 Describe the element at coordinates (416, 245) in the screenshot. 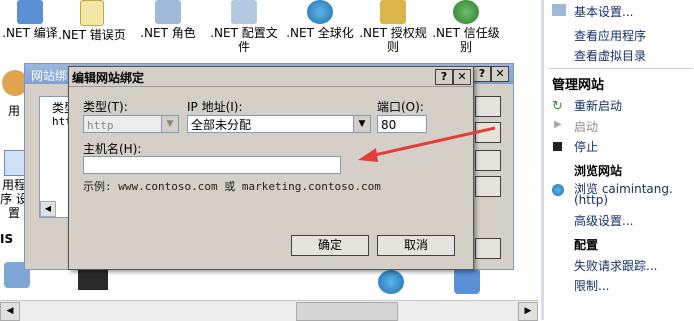

I see `cancel-button: 取消` at that location.